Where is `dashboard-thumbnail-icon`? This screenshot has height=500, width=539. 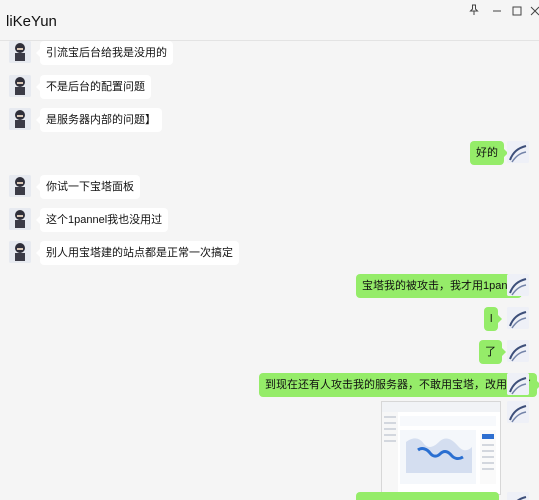 dashboard-thumbnail-icon is located at coordinates (441, 448).